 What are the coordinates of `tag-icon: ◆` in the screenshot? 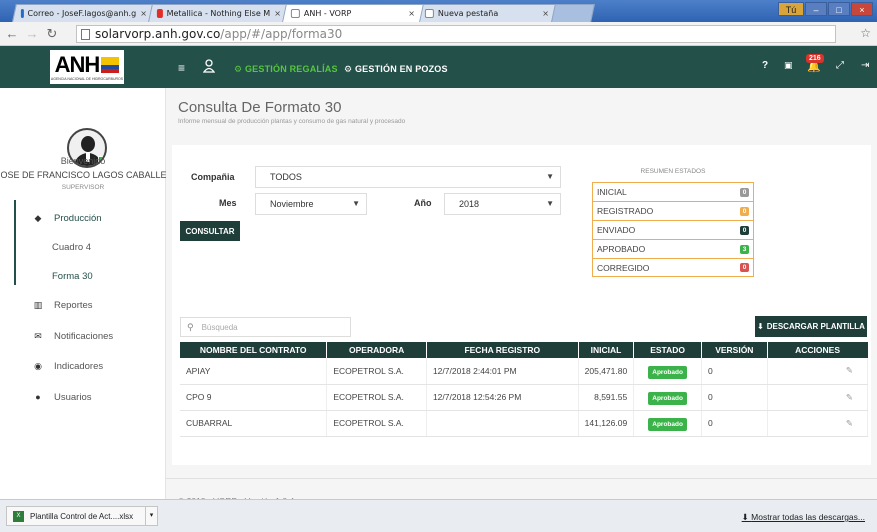 It's located at (38, 217).